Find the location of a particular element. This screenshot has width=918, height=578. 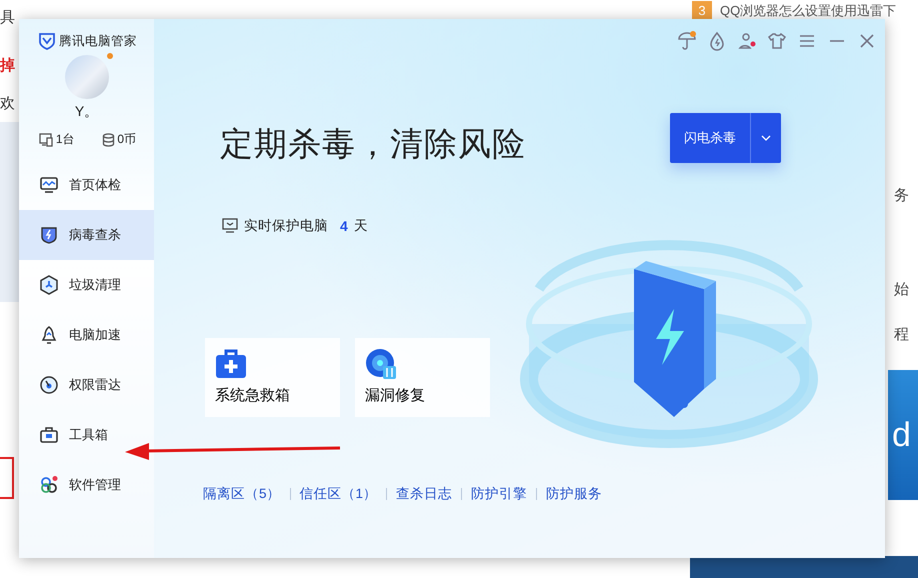

footer-link: 查杀日志 is located at coordinates (424, 494).